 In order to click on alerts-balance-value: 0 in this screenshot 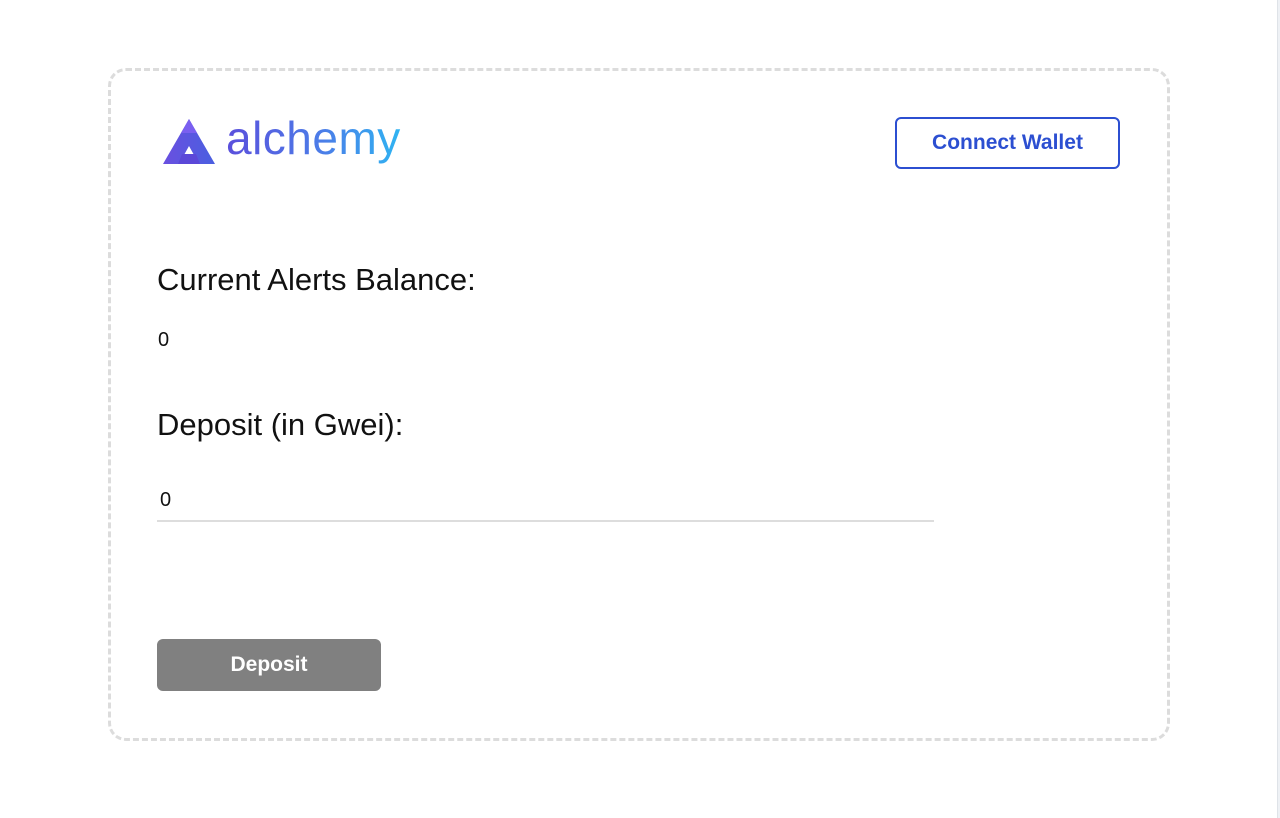, I will do `click(164, 340)`.